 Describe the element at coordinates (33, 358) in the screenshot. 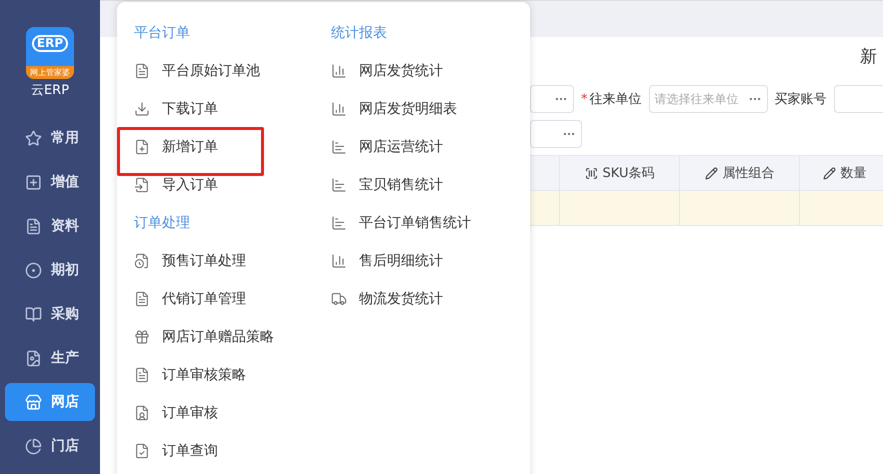

I see `file-icon` at that location.